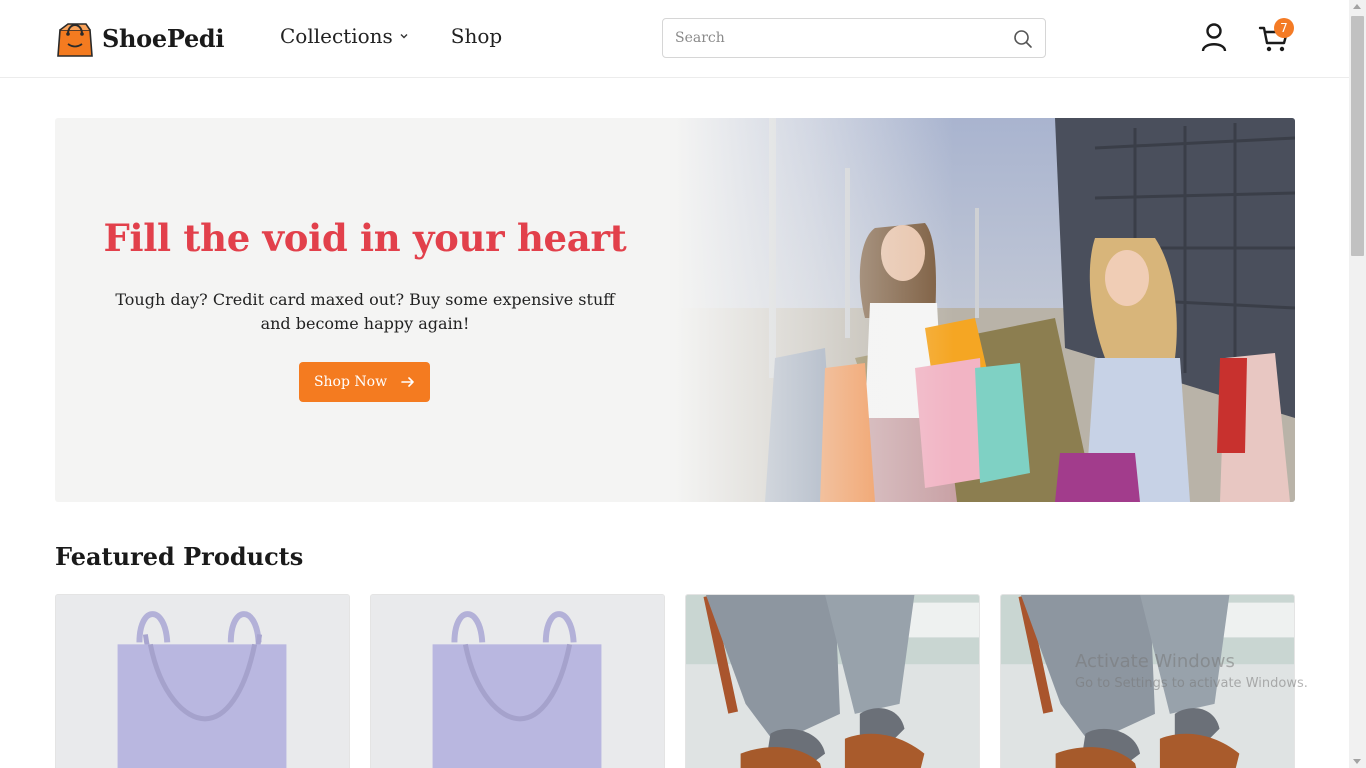 The width and height of the screenshot is (1366, 768). I want to click on main-nav: Collections Shop, so click(391, 36).